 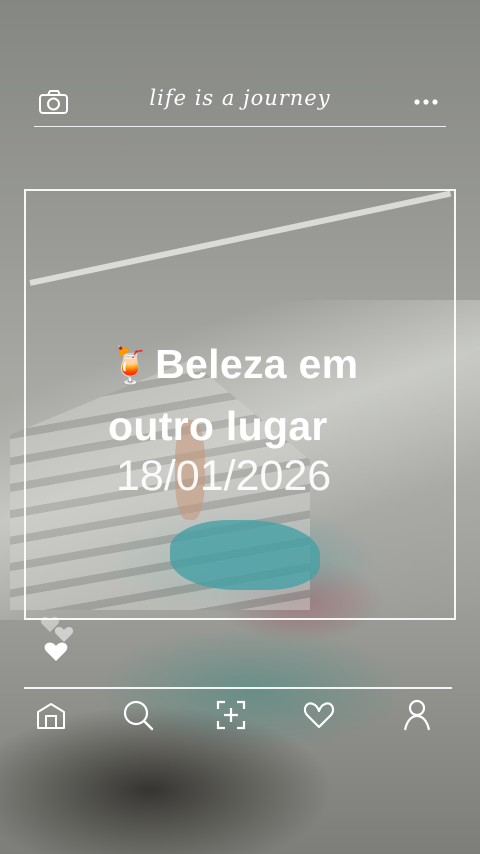 I want to click on reactions, so click(x=59, y=640).